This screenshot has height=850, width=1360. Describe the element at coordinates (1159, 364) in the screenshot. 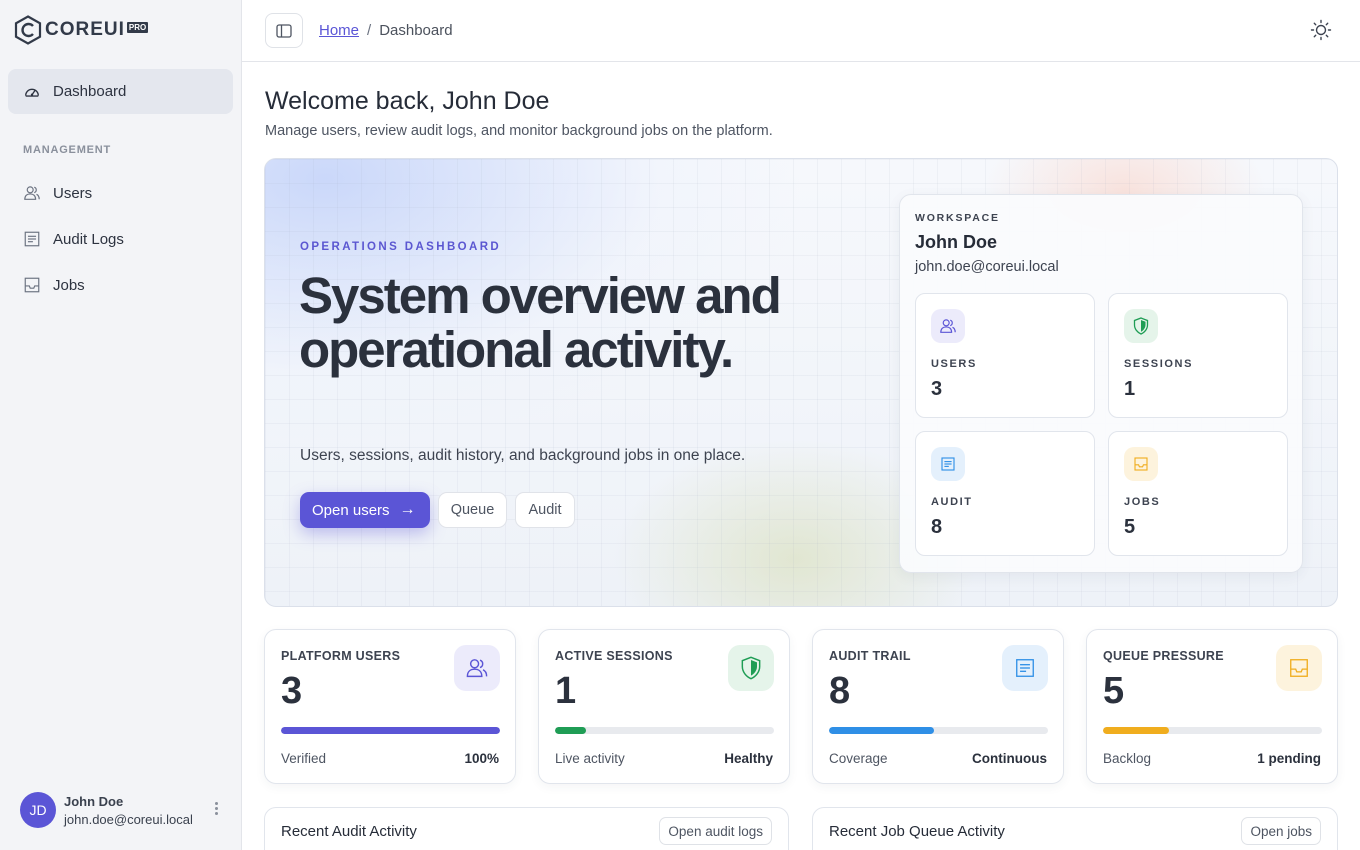

I see `tile-label: SESSIONS` at that location.